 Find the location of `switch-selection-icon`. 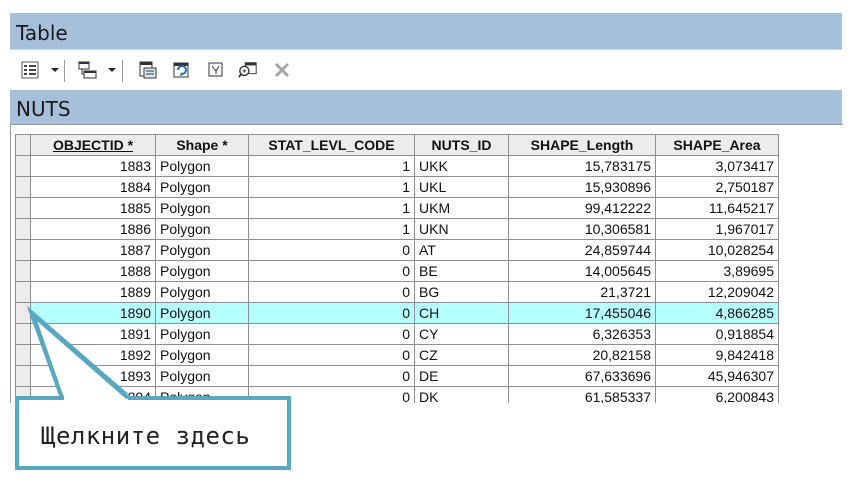

switch-selection-icon is located at coordinates (182, 70).